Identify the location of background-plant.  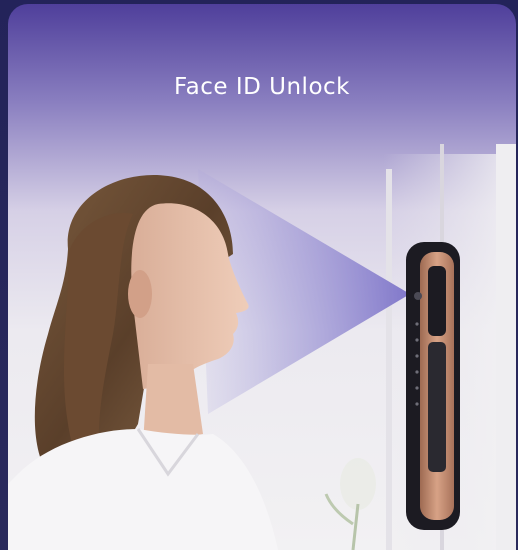
(350, 504).